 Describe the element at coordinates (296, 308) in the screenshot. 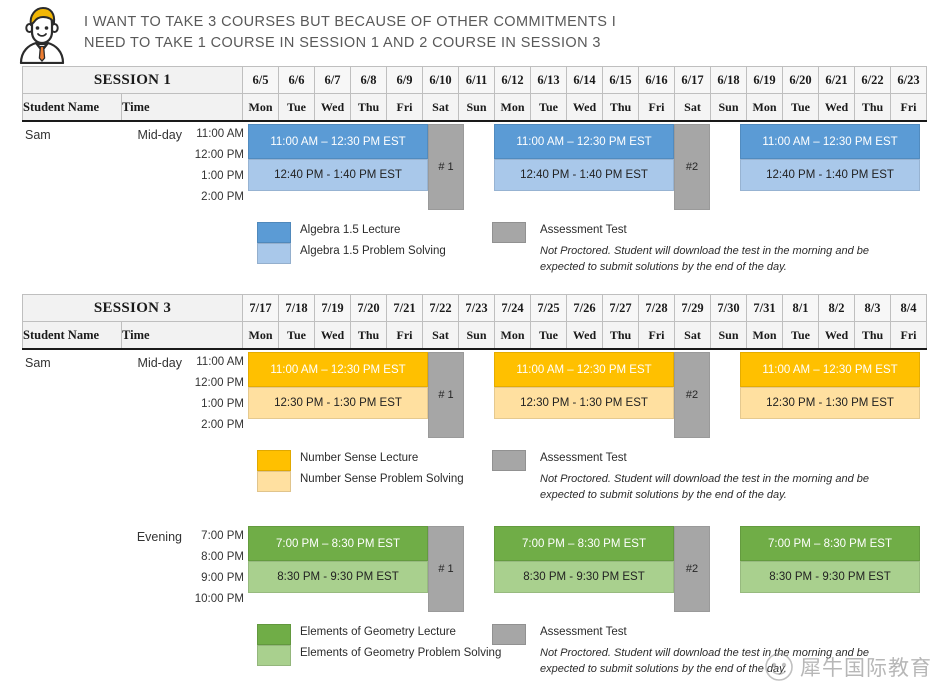

I see `date-cell: 7/18` at that location.